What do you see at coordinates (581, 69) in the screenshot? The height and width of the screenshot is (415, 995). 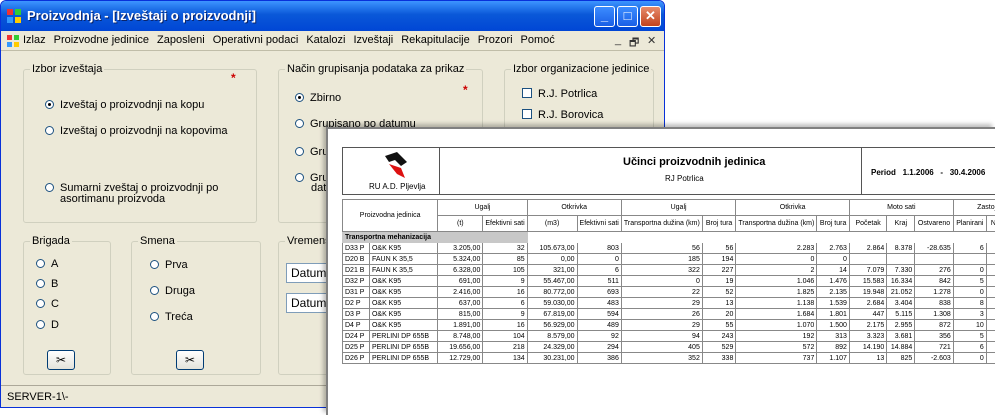 I see `org-unit-legend: Izbor organizacione jedinice` at bounding box center [581, 69].